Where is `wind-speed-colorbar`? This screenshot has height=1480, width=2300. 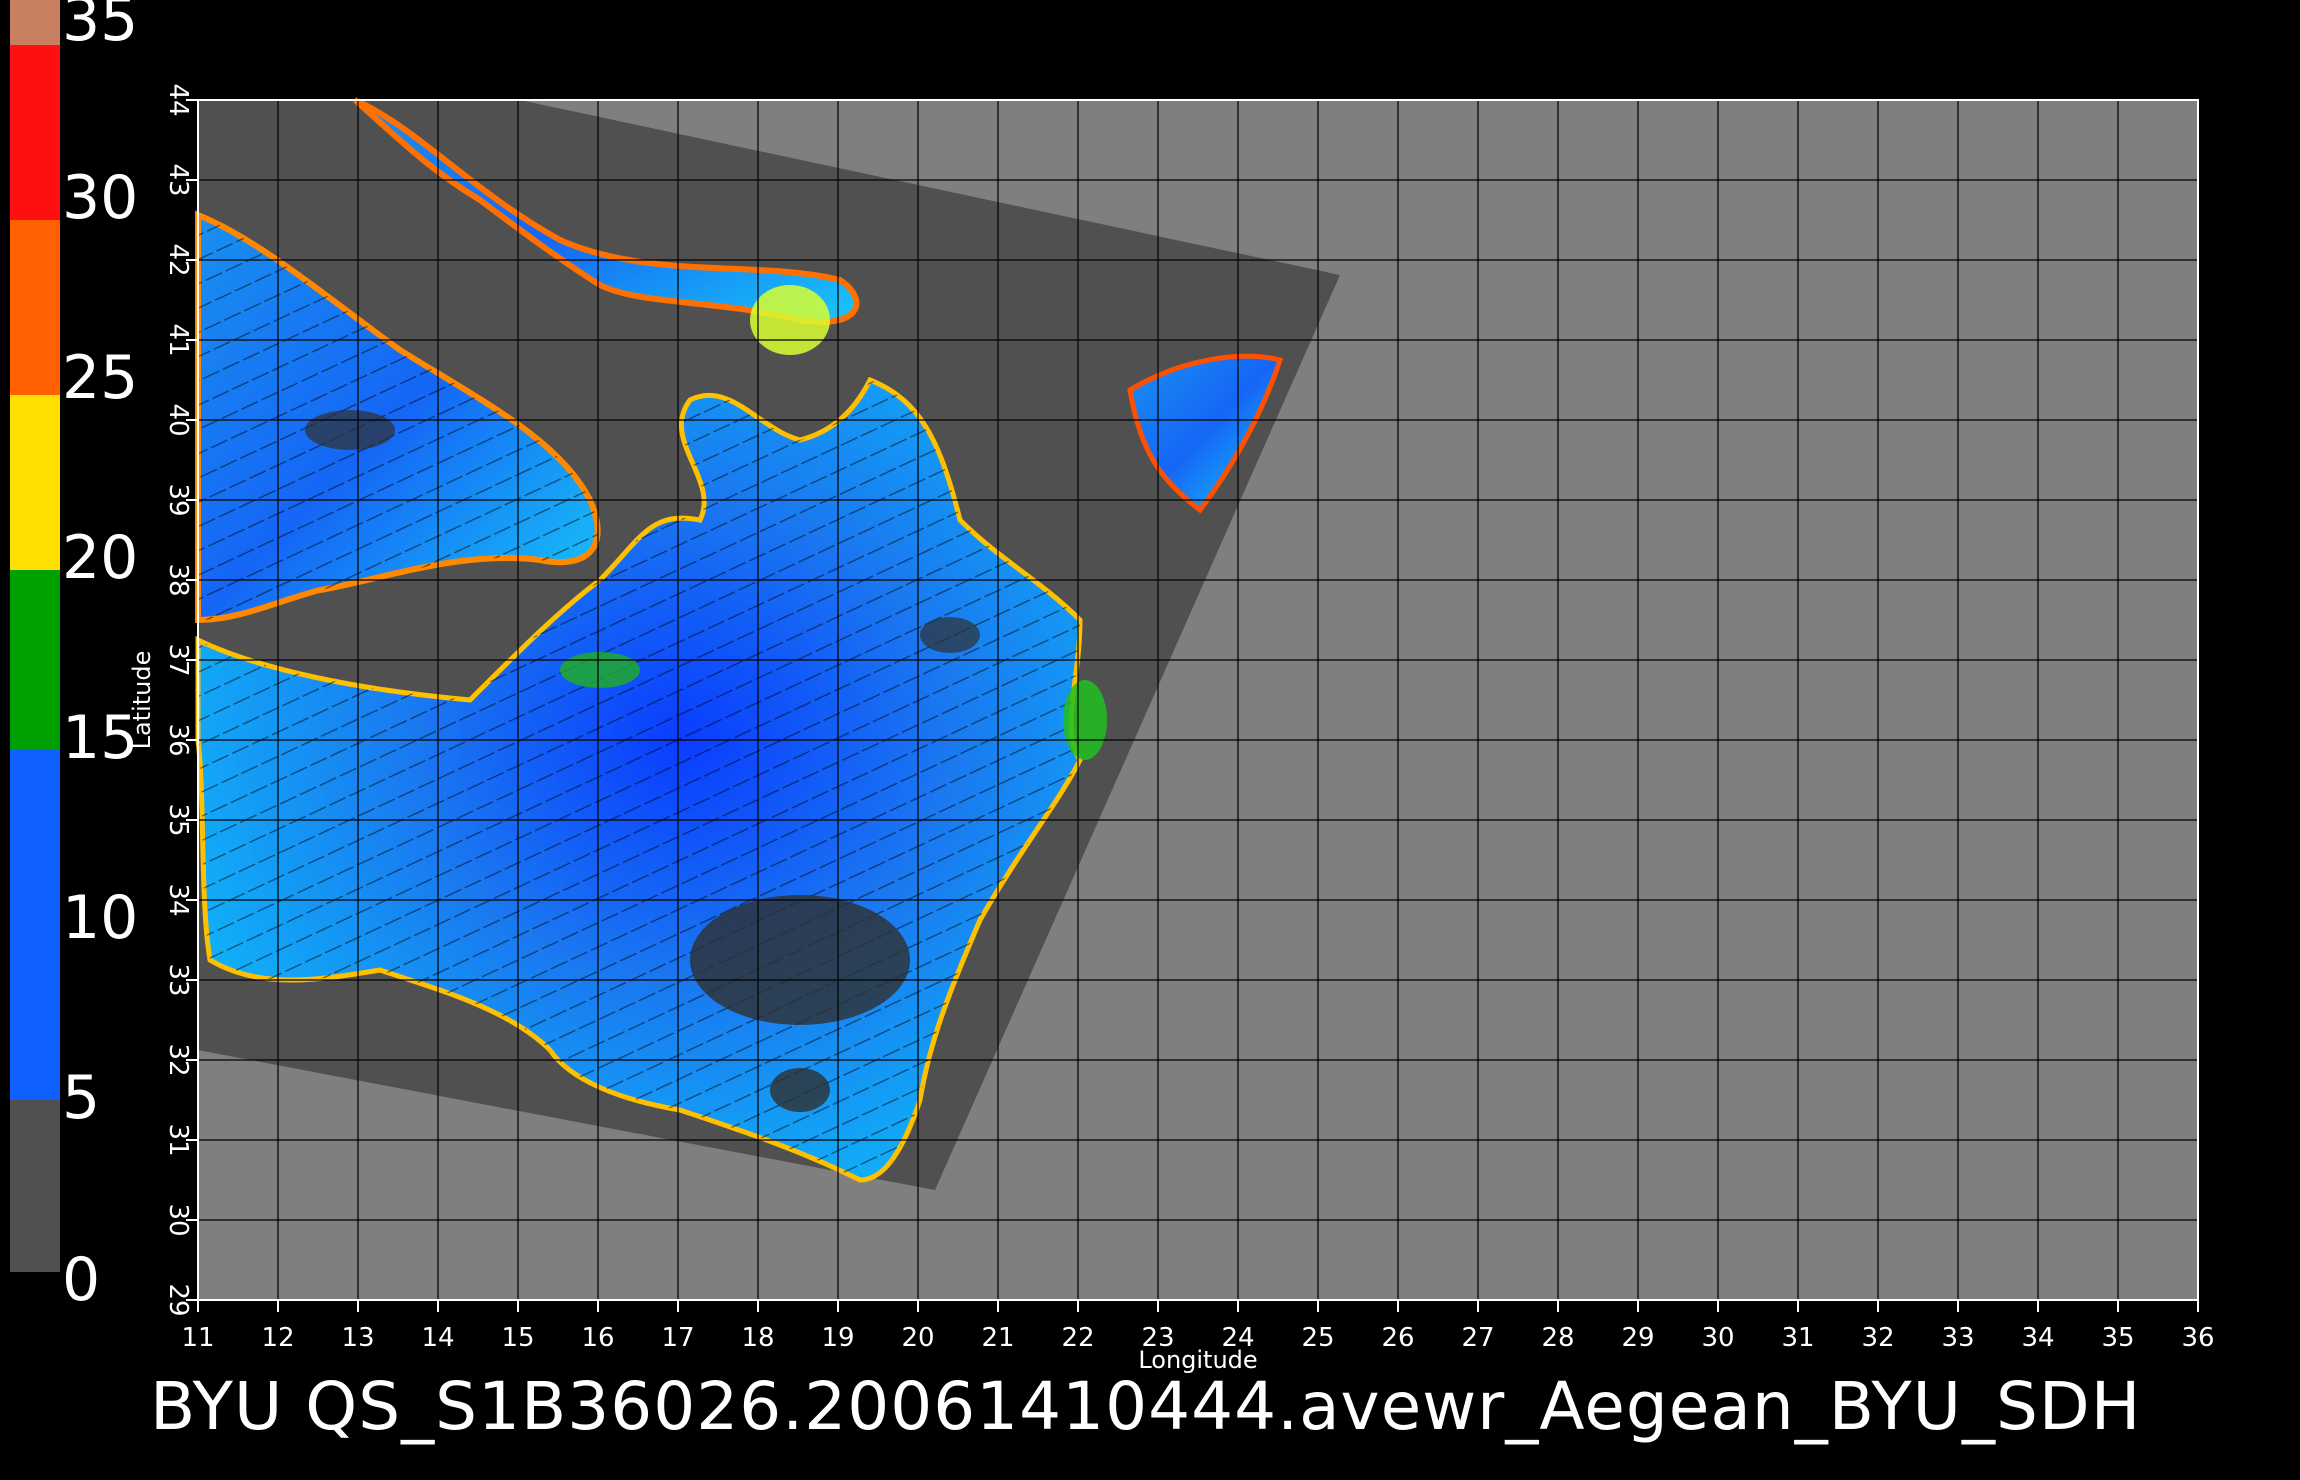 wind-speed-colorbar is located at coordinates (35, 636).